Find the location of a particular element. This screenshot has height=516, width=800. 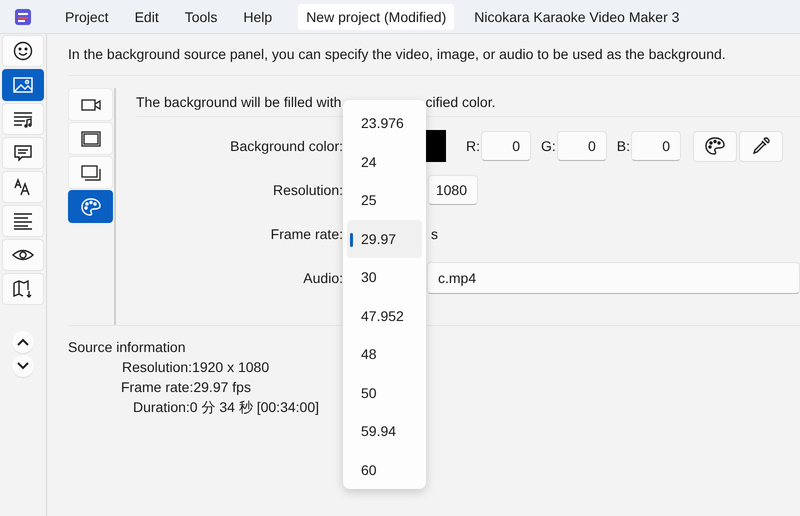

image-icon is located at coordinates (23, 85).